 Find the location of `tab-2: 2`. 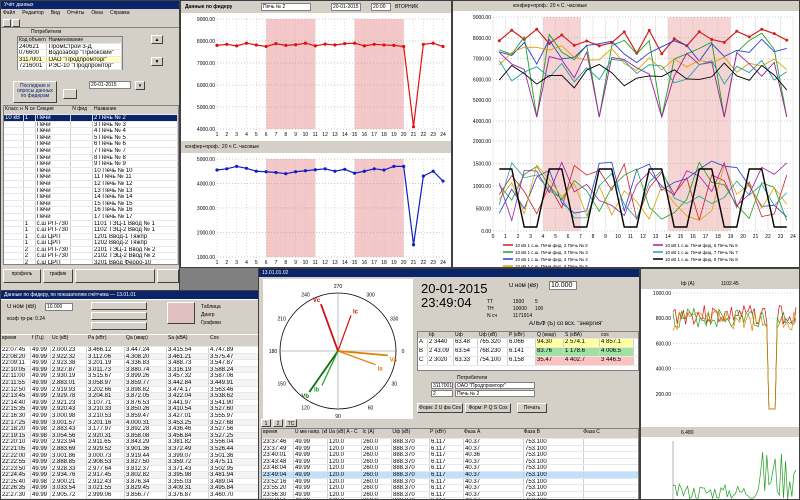

tab-2: 2 is located at coordinates (278, 423).